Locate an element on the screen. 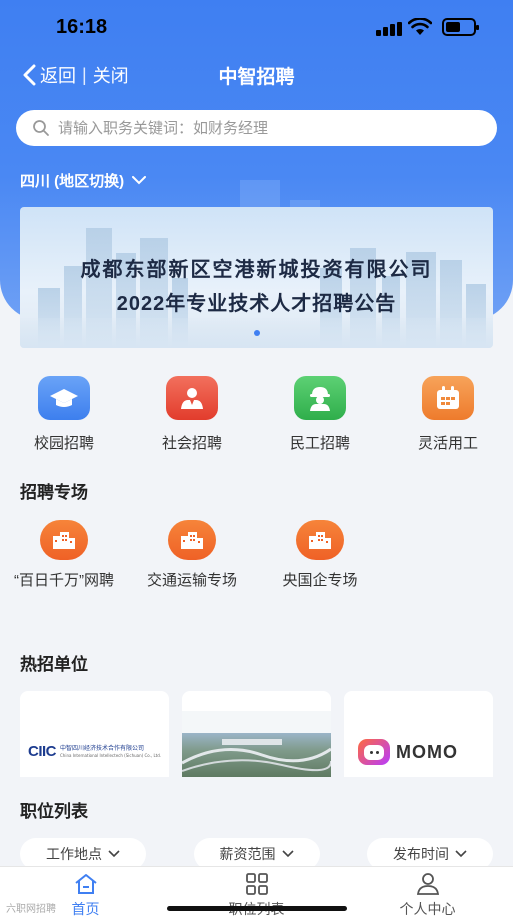 The height and width of the screenshot is (920, 513). grid-icon is located at coordinates (256, 884).